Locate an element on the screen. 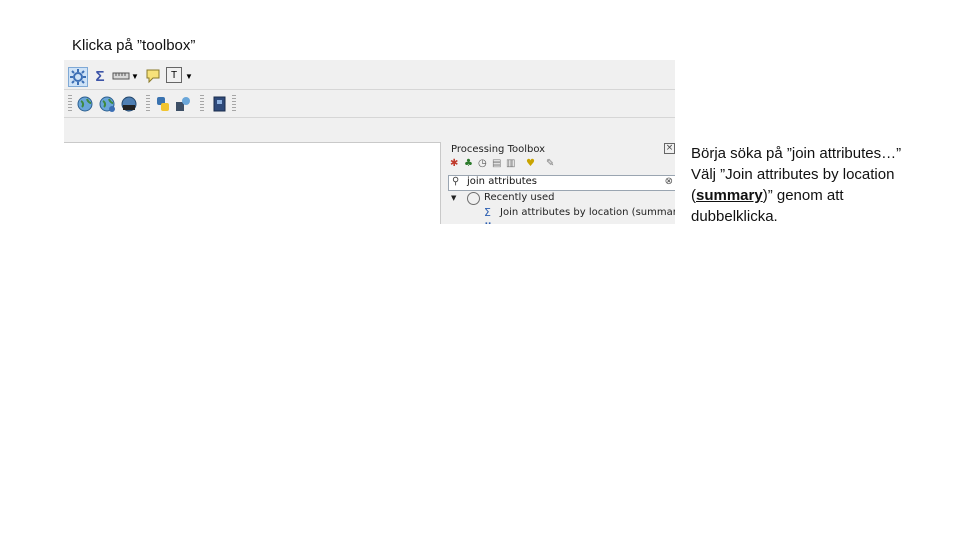  instruction-line: dubbelklicka. is located at coordinates (734, 216).